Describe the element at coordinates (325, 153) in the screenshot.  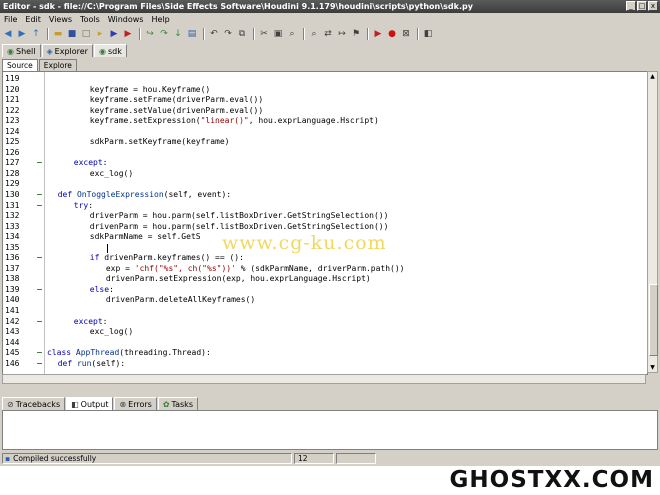
I see `code-line: 126` at that location.